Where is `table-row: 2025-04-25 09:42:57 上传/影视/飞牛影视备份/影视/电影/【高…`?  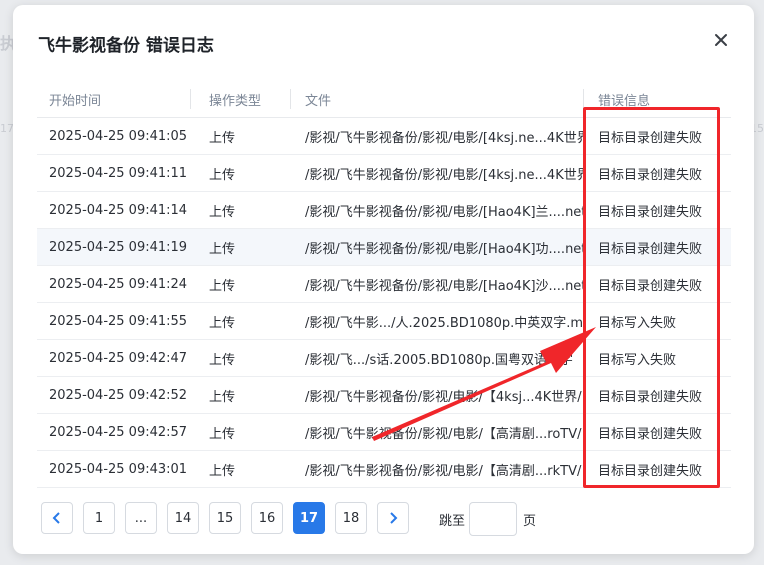 table-row: 2025-04-25 09:42:57 上传/影视/飞牛影视备份/影视/电影/【高… is located at coordinates (384, 432).